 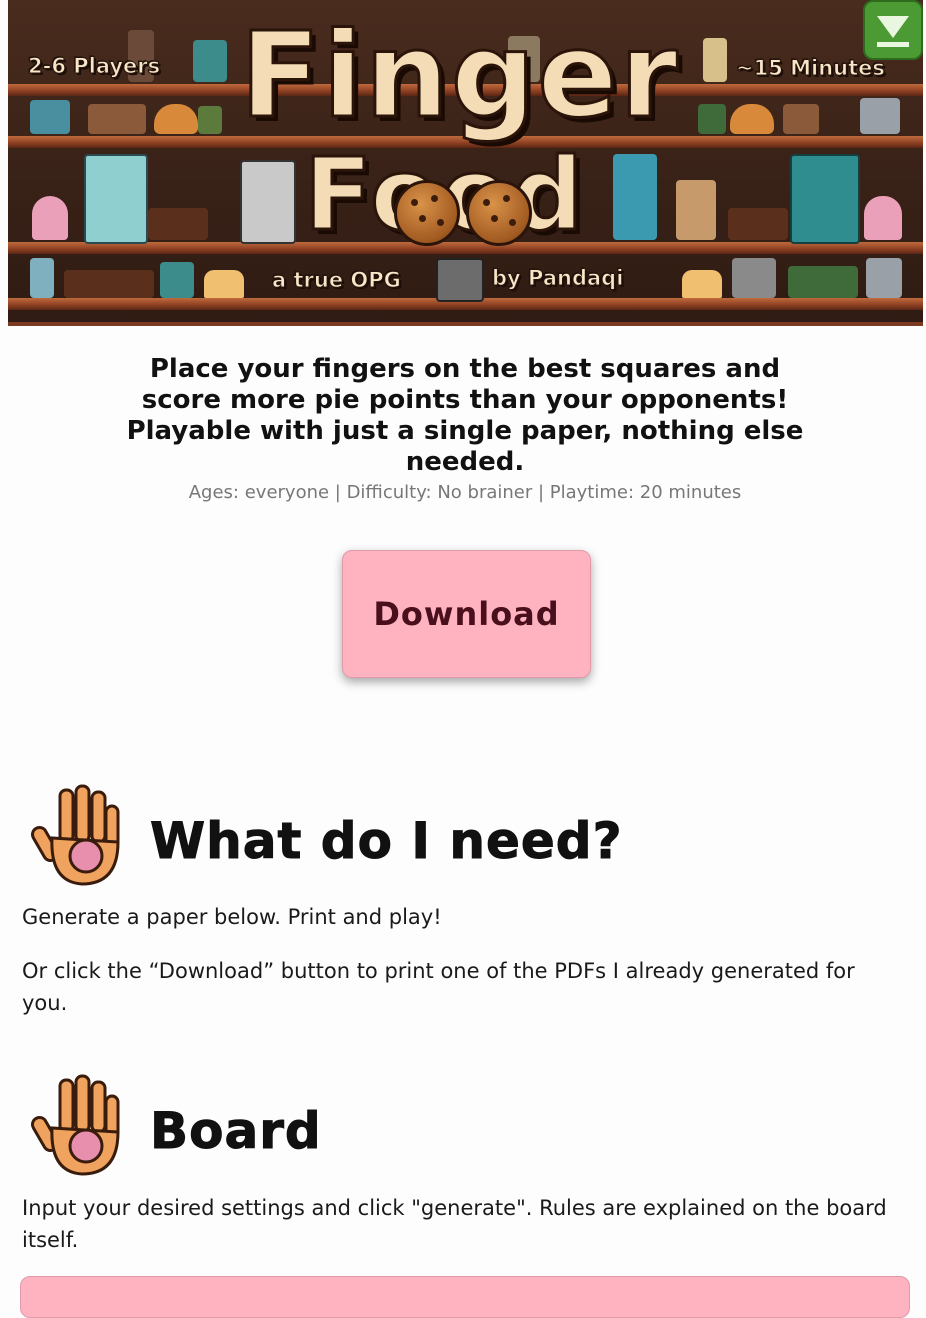 I want to click on subtitle-author: by Pandaqi, so click(x=557, y=278).